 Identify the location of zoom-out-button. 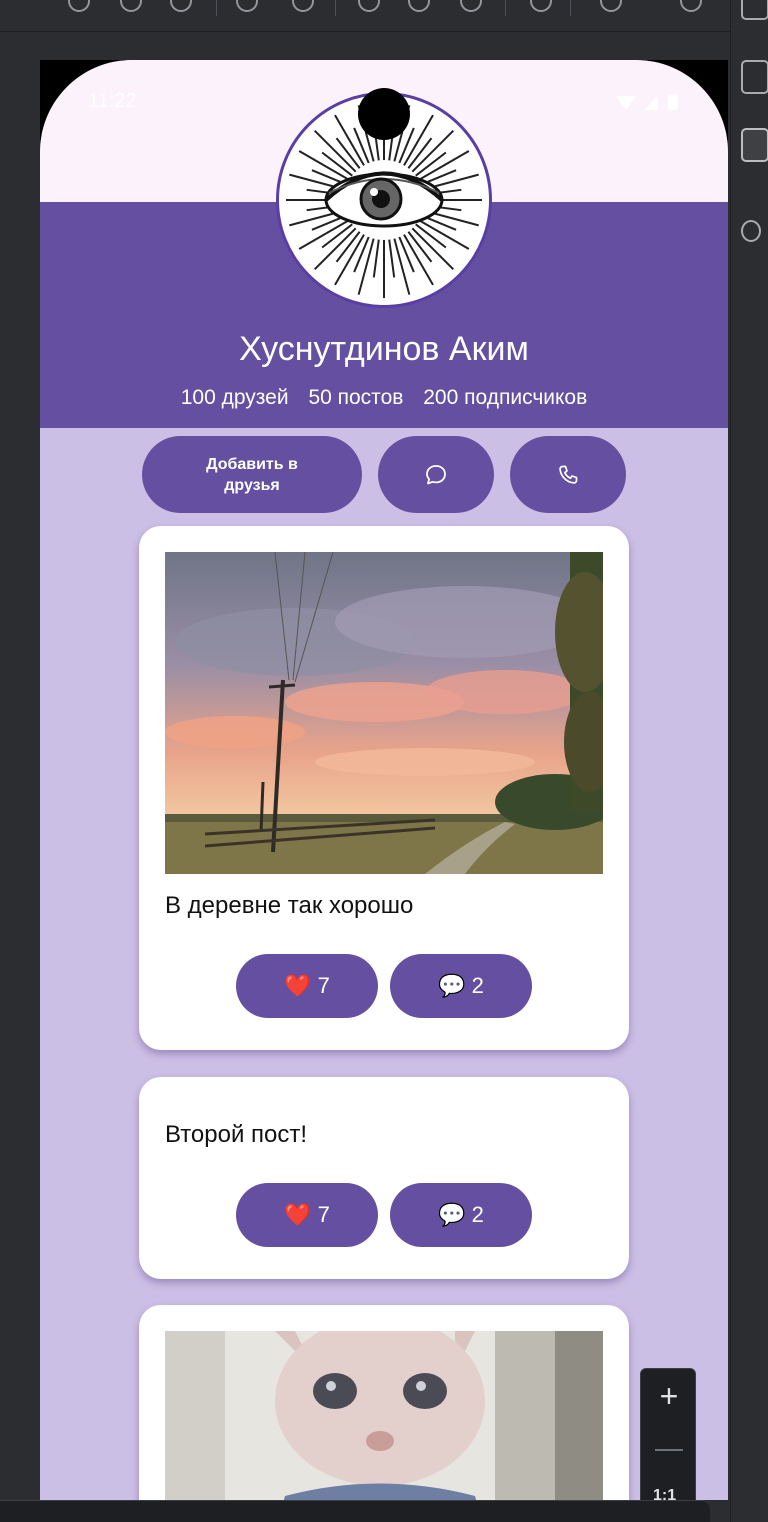
(669, 1450).